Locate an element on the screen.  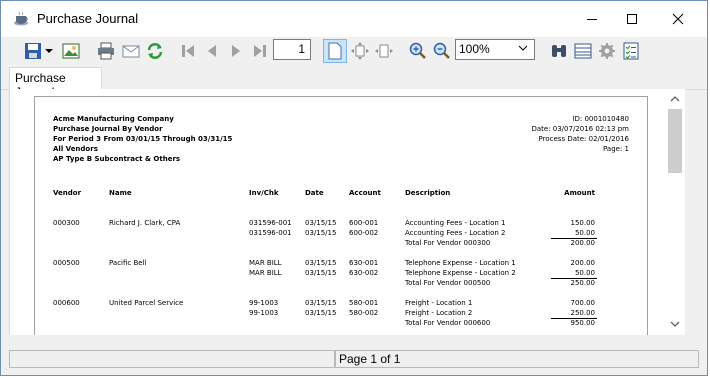
print-button is located at coordinates (106, 51).